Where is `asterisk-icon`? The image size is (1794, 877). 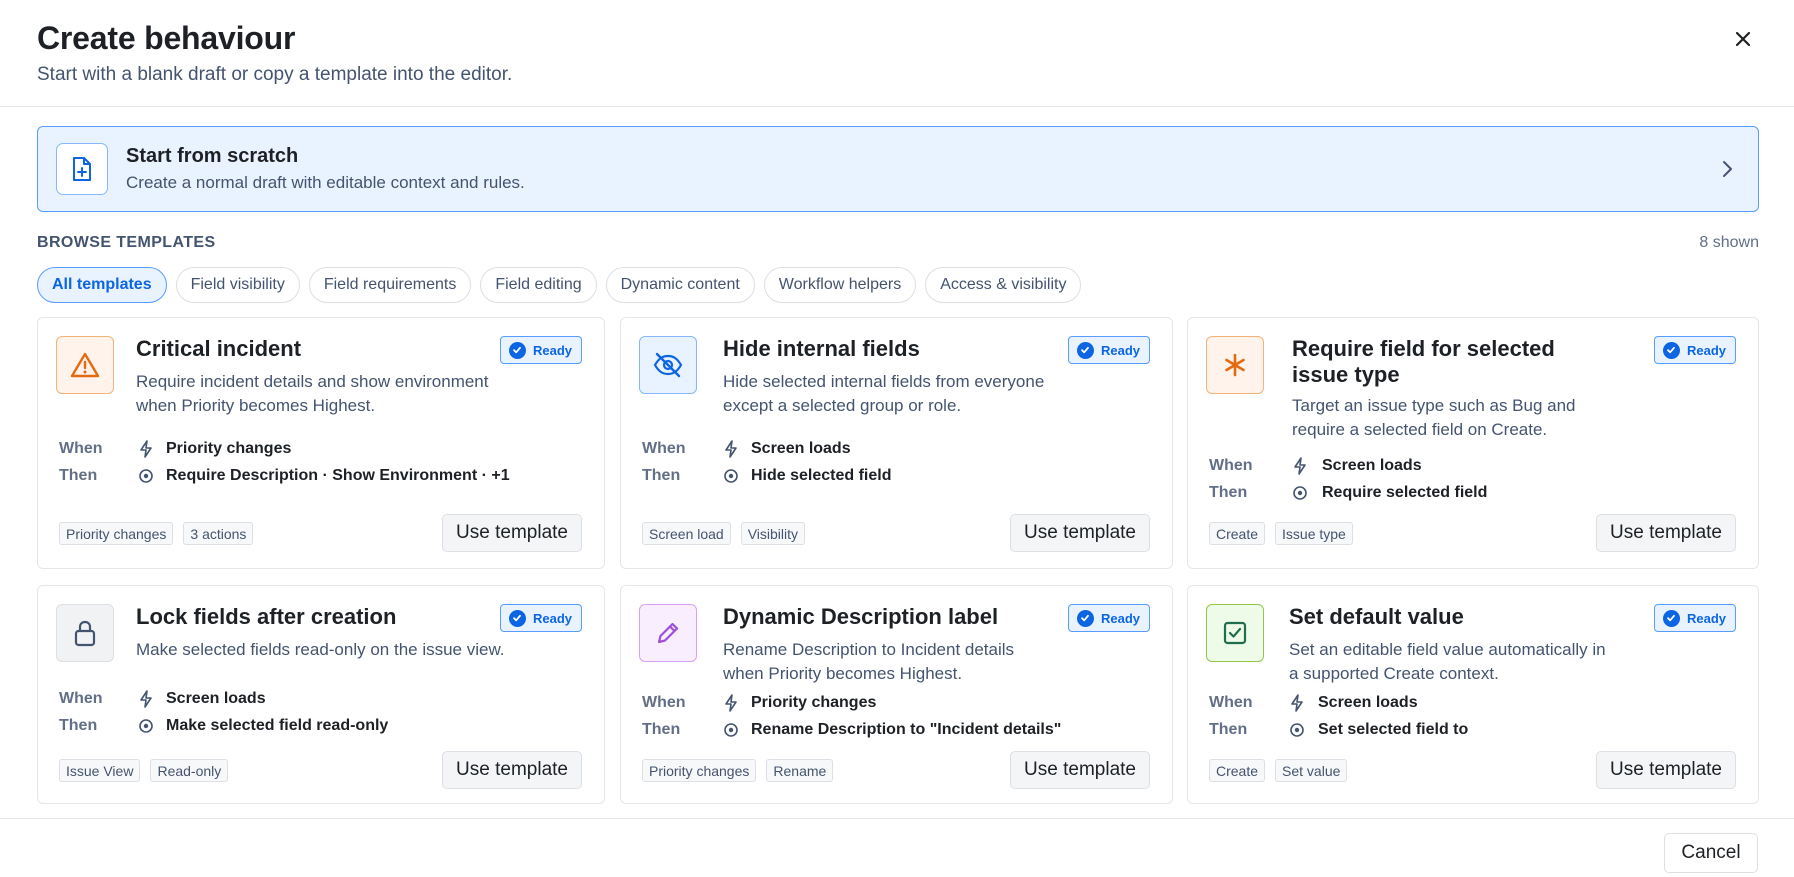
asterisk-icon is located at coordinates (1235, 365).